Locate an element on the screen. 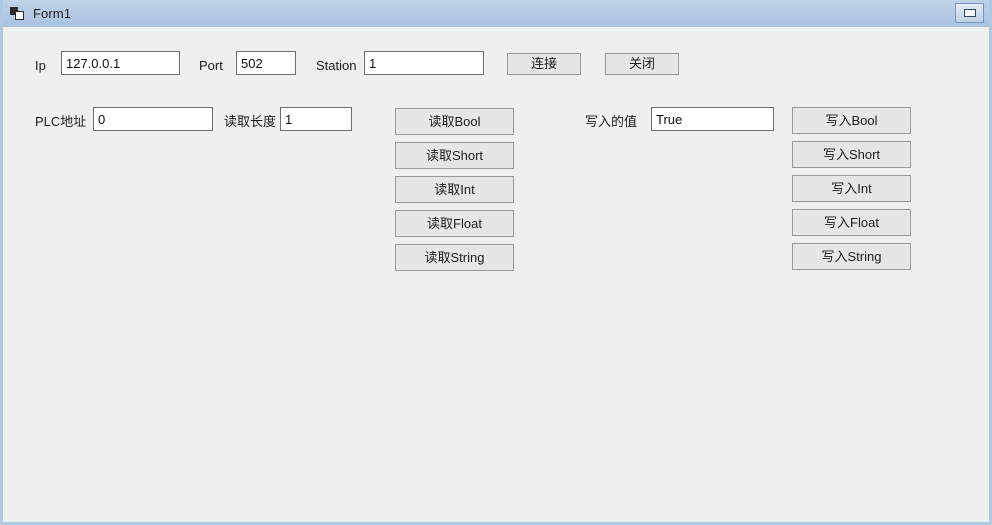 Image resolution: width=992 pixels, height=525 pixels. window-title: Form1 is located at coordinates (52, 13).